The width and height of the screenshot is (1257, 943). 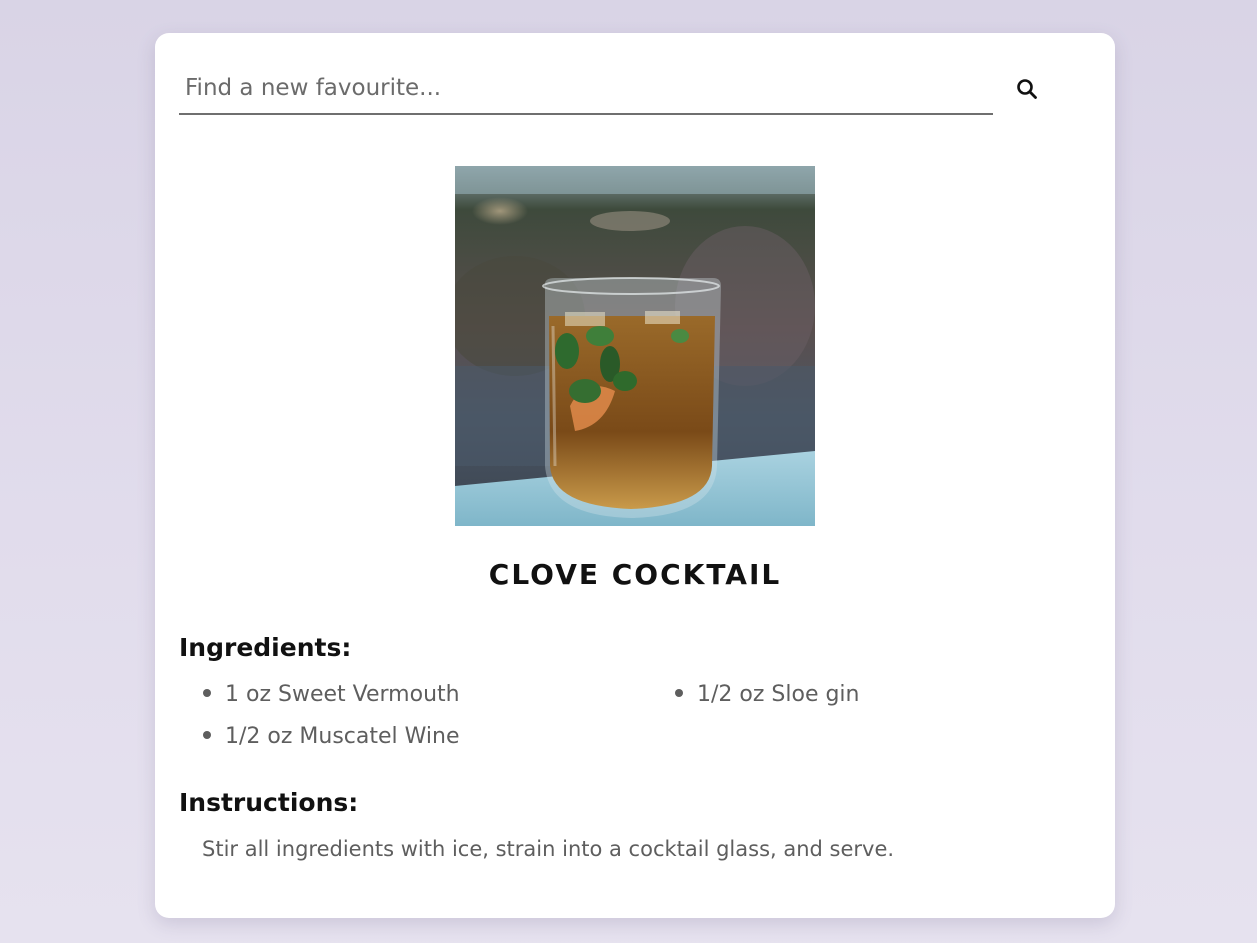 I want to click on list-item: 1 oz Sweet Vermouth, so click(x=331, y=694).